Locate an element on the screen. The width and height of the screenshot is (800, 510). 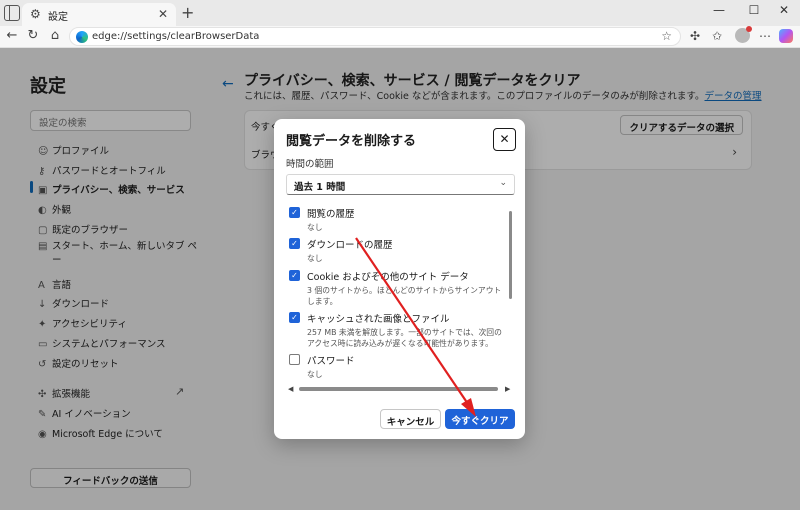
tab-actions-icon is located at coordinates (12, 13).